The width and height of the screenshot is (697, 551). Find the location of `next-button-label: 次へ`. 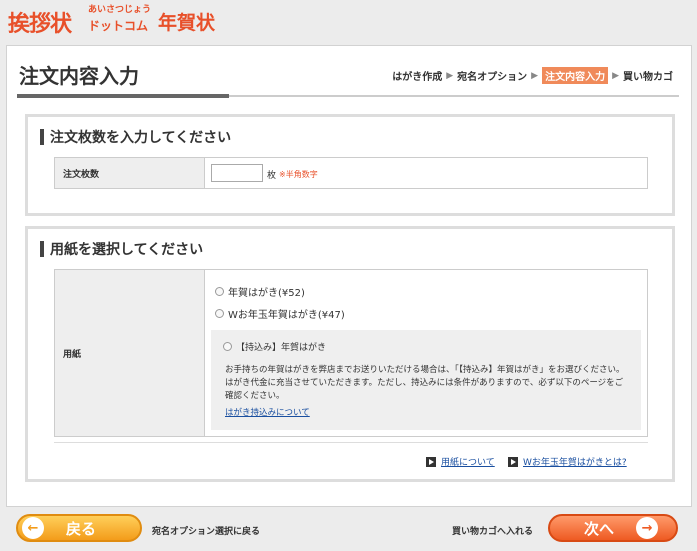

next-button-label: 次へ is located at coordinates (599, 528).